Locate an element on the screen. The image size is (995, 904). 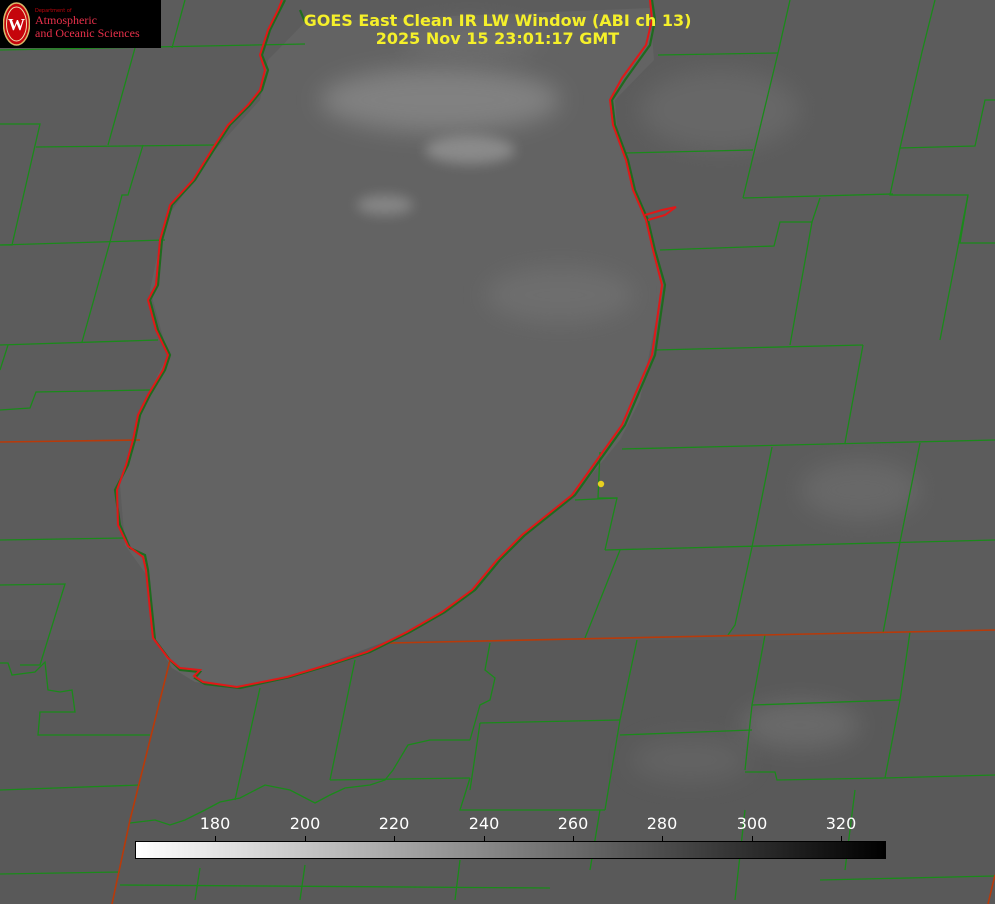
colorbar-tick-label: 300 is located at coordinates (752, 823).